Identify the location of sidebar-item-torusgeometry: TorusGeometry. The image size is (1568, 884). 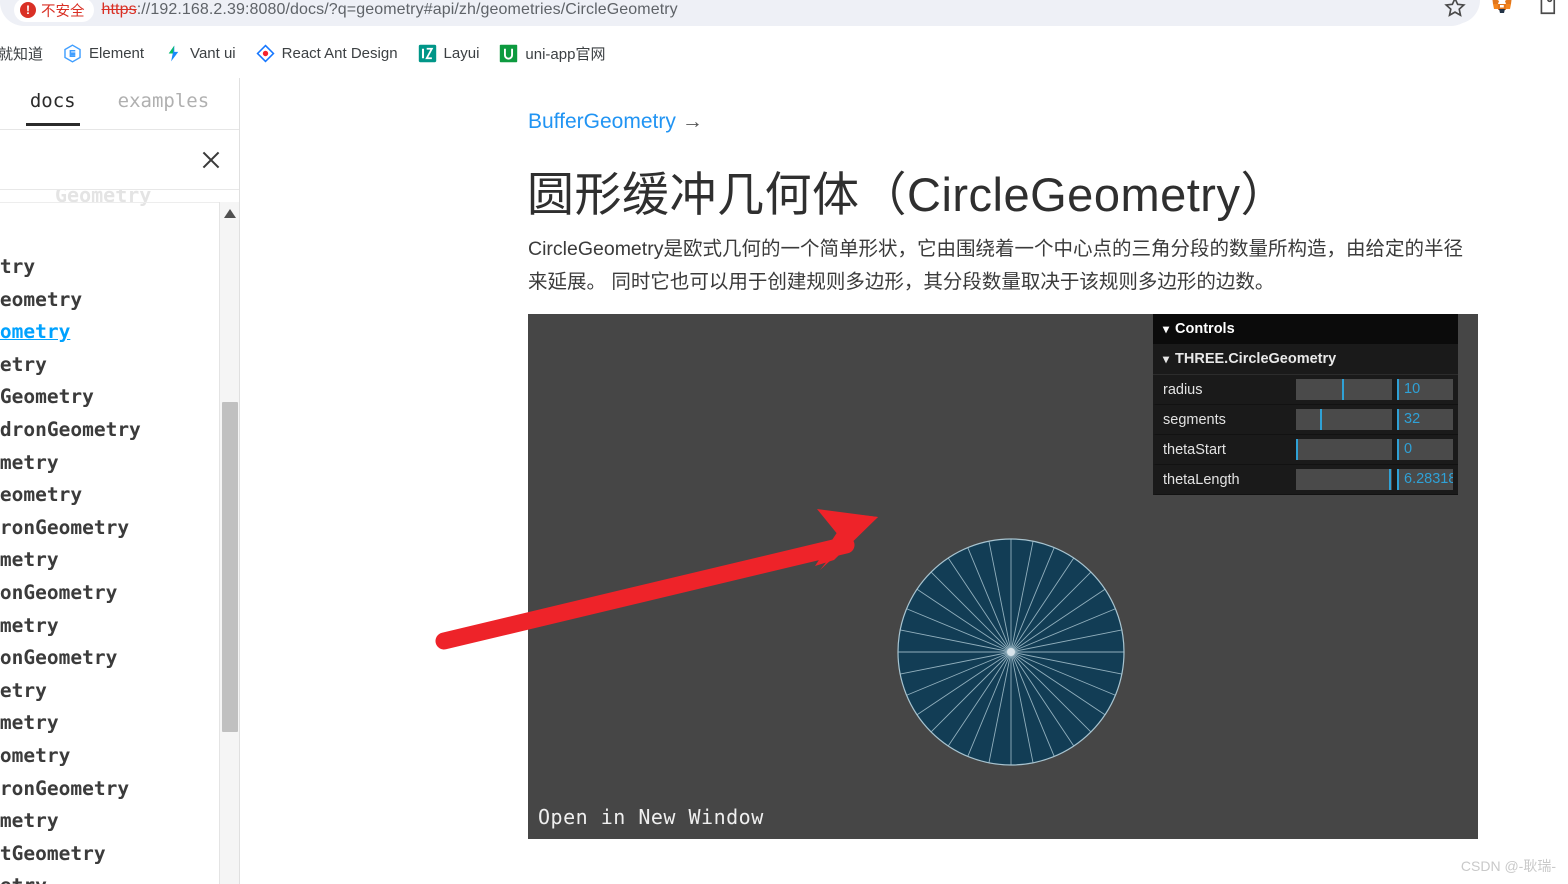
(112, 821).